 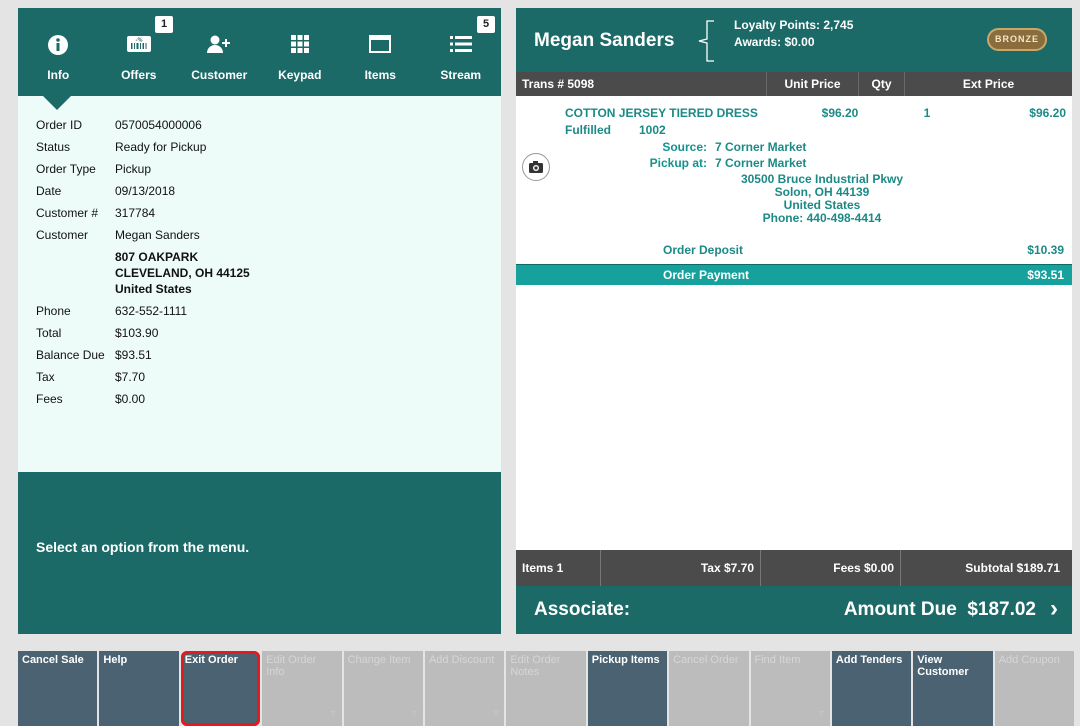 I want to click on tab-label: Info, so click(x=58, y=75).